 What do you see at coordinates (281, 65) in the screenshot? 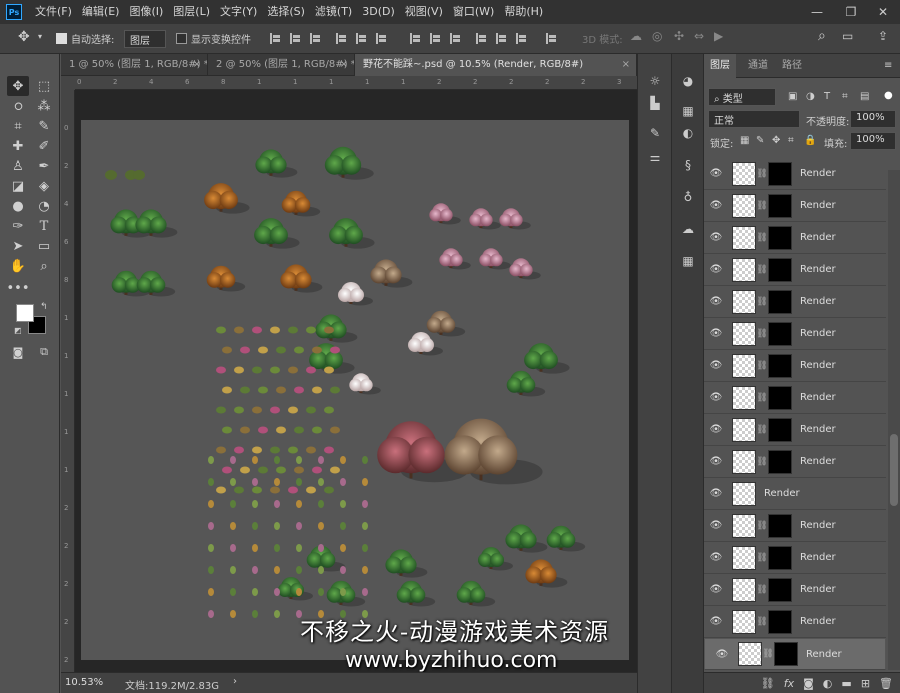
I see `tab-doc-2: 2 @ 50% (图层 1, RGB/8#) * ×` at bounding box center [281, 65].